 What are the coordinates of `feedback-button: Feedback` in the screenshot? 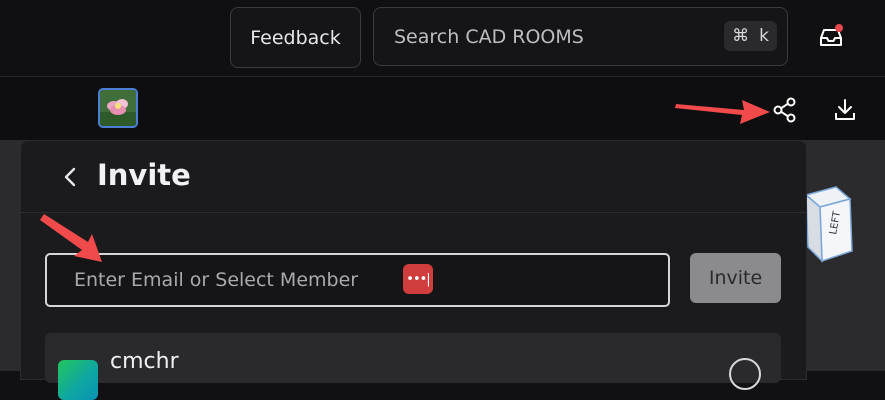 It's located at (295, 37).